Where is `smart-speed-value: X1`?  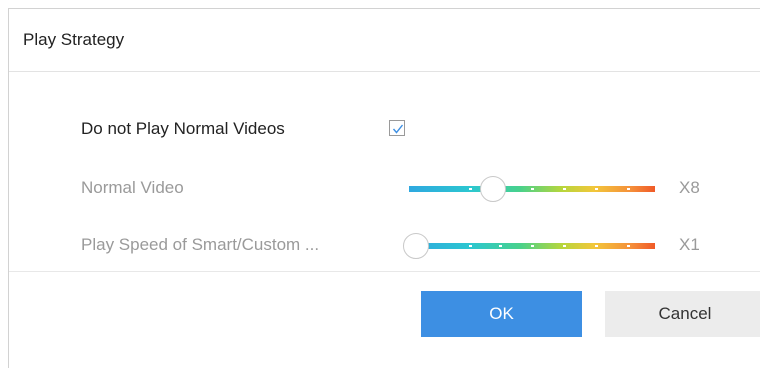
smart-speed-value: X1 is located at coordinates (689, 244).